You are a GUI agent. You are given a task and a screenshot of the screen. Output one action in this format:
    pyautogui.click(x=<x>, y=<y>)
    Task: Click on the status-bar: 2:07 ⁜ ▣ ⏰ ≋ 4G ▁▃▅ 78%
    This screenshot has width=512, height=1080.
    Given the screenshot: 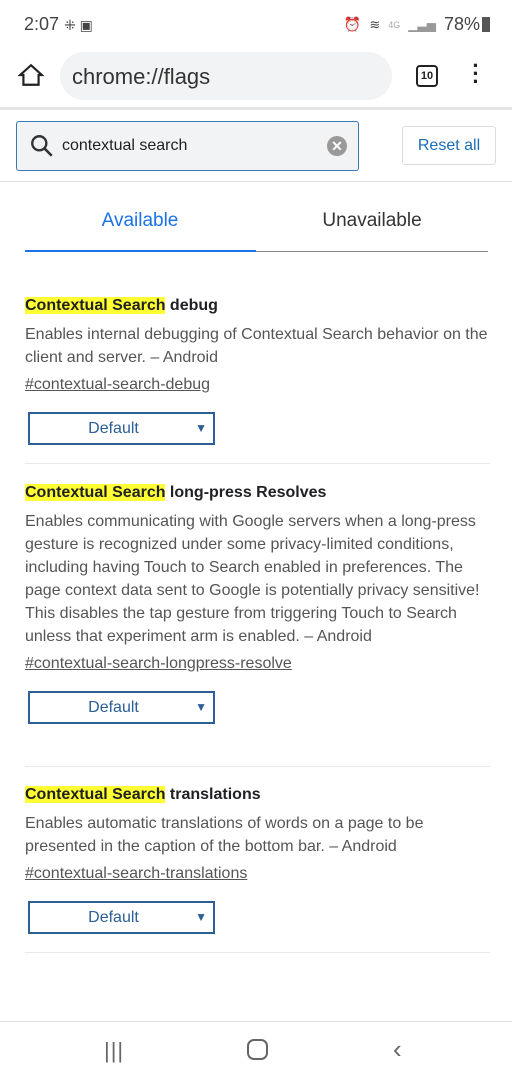 What is the action you would take?
    pyautogui.click(x=256, y=24)
    